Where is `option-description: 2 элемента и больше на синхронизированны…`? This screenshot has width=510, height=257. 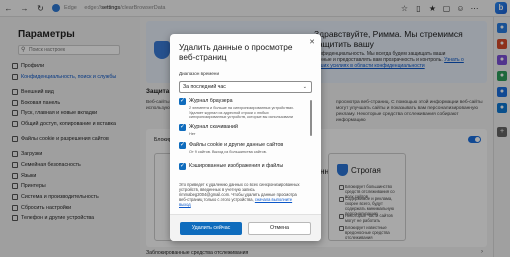 option-description: 2 элемента и больше на синхронизированны… is located at coordinates (242, 113).